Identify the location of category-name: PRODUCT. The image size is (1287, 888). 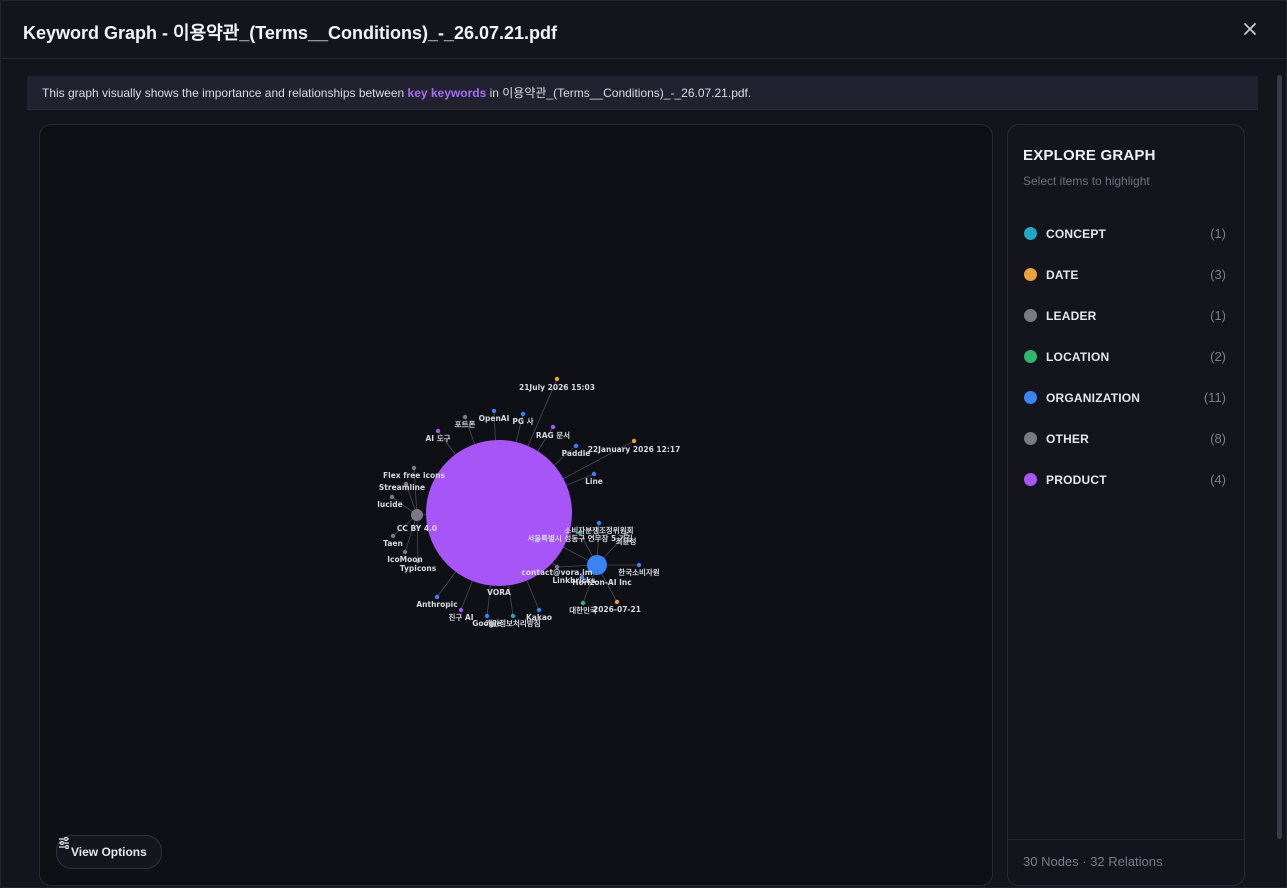
(1076, 479).